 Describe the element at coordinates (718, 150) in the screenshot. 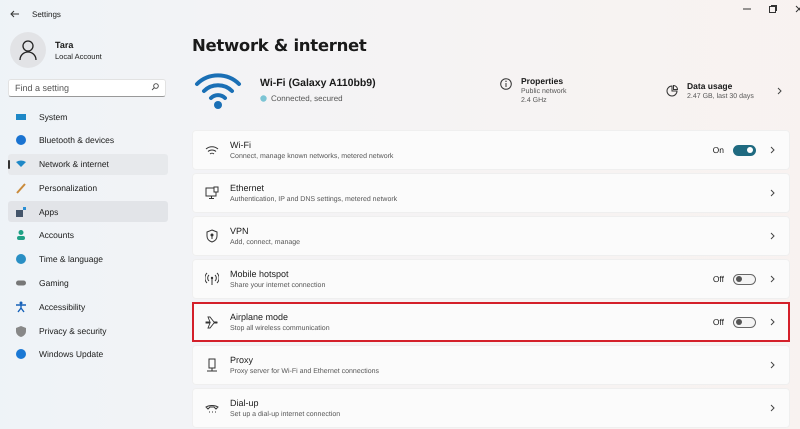

I see `toggle-state-label: On` at that location.